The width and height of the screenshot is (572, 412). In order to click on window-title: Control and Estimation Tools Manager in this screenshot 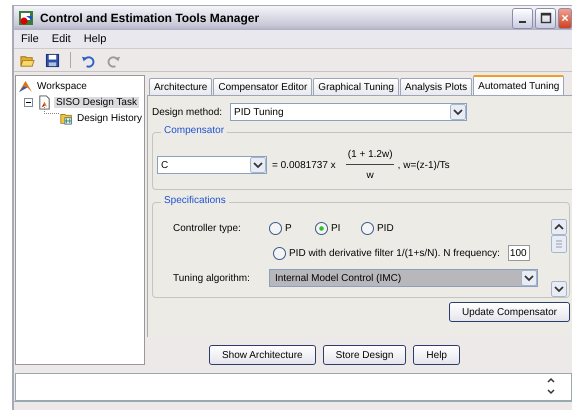, I will do `click(150, 18)`.